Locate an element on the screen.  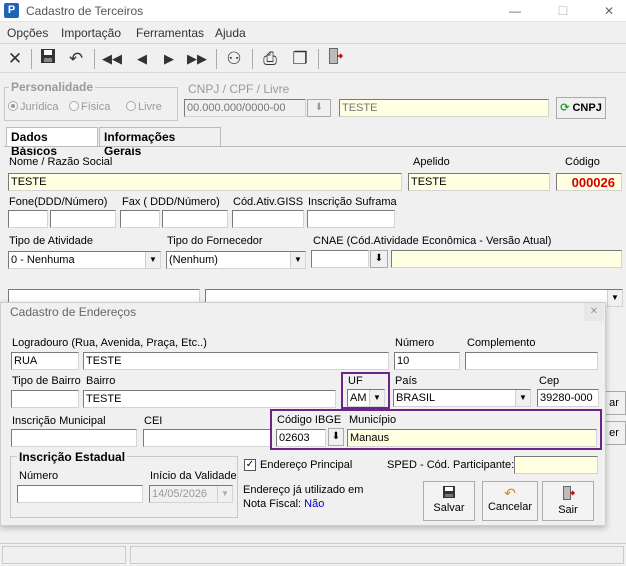
tipo-bairro-label: Tipo de Bairro is located at coordinates (46, 381).